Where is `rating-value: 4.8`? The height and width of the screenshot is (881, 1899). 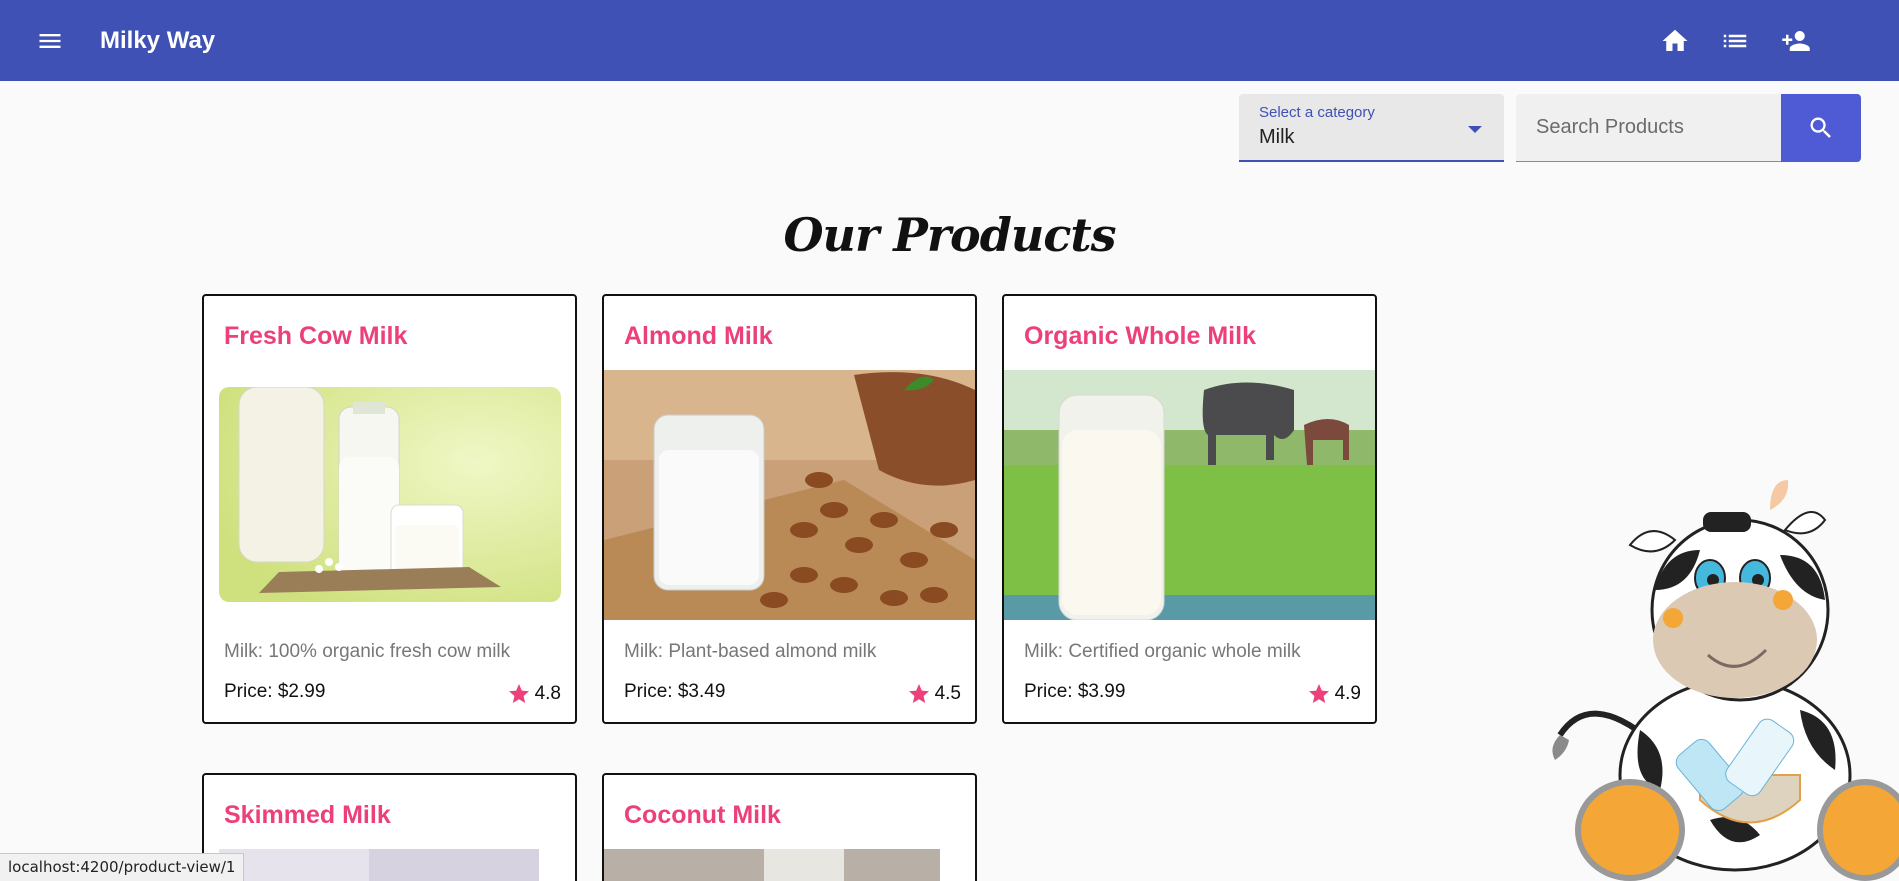
rating-value: 4.8 is located at coordinates (547, 693).